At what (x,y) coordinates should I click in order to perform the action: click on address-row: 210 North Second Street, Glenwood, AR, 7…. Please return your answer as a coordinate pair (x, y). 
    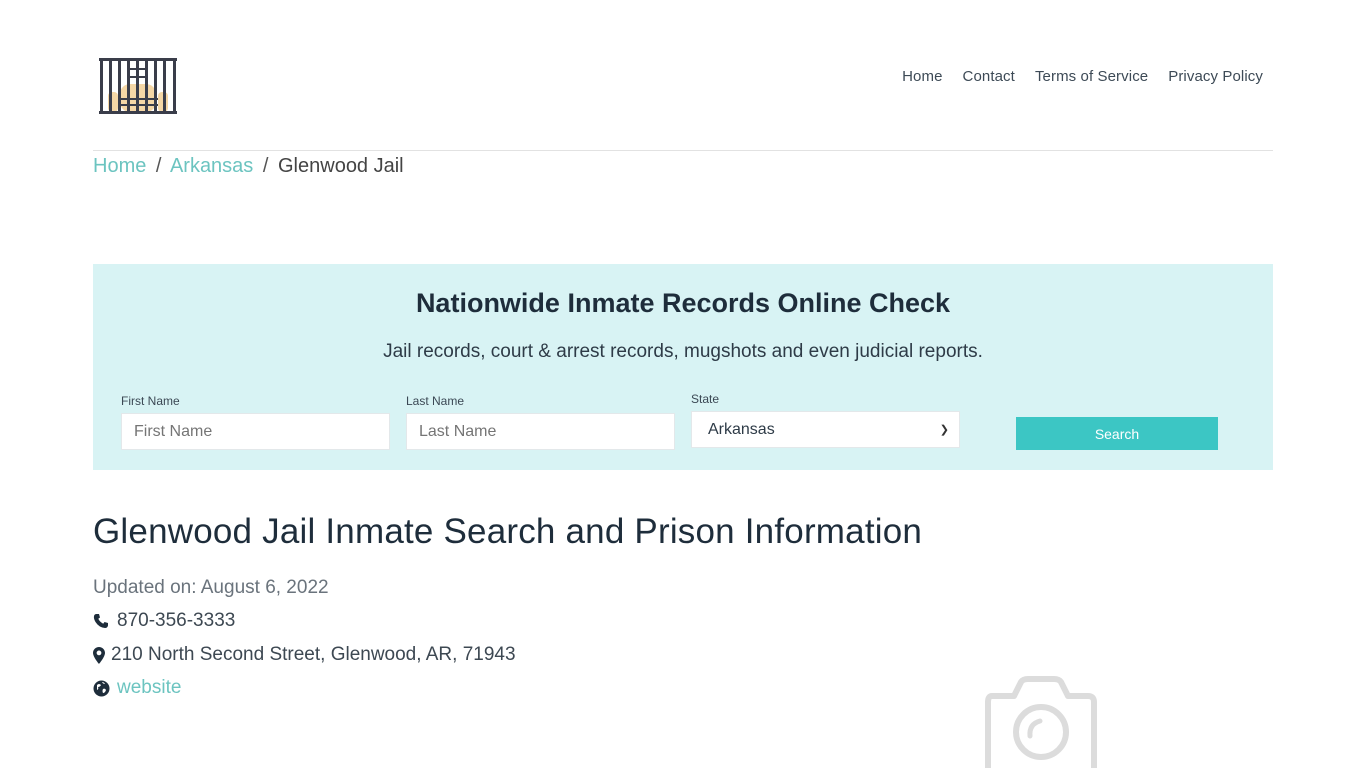
    Looking at the image, I should click on (304, 655).